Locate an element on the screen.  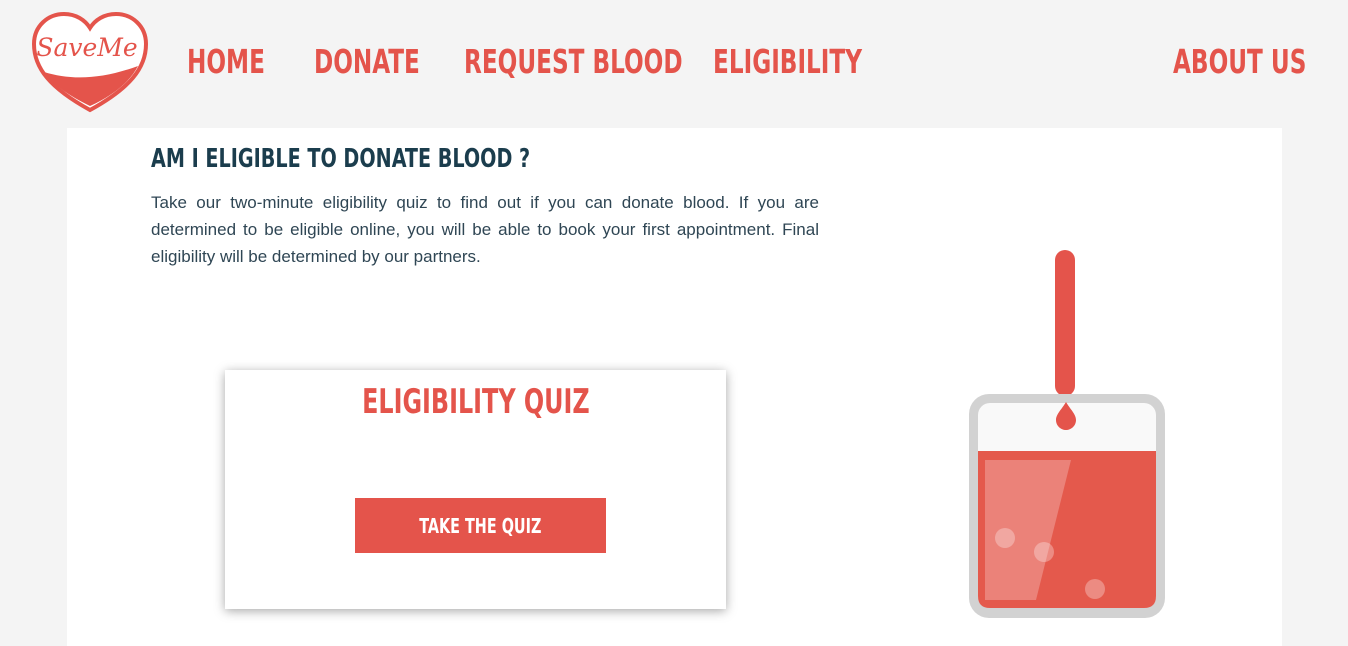
heart-logo-icon: SaveMe is located at coordinates (90, 62).